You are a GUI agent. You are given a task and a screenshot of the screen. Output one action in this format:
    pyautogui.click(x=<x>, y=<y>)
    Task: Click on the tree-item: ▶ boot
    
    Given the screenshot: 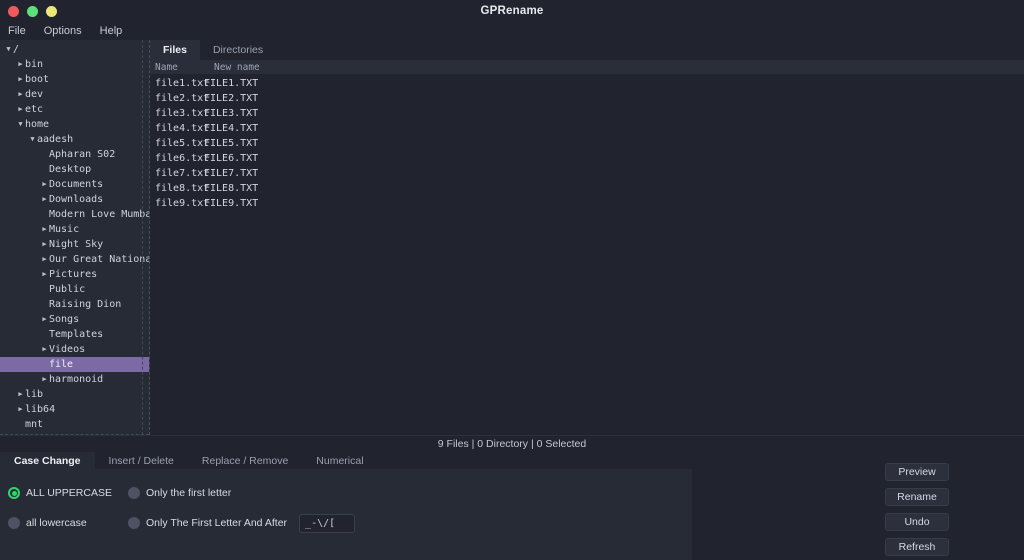 What is the action you would take?
    pyautogui.click(x=74, y=79)
    